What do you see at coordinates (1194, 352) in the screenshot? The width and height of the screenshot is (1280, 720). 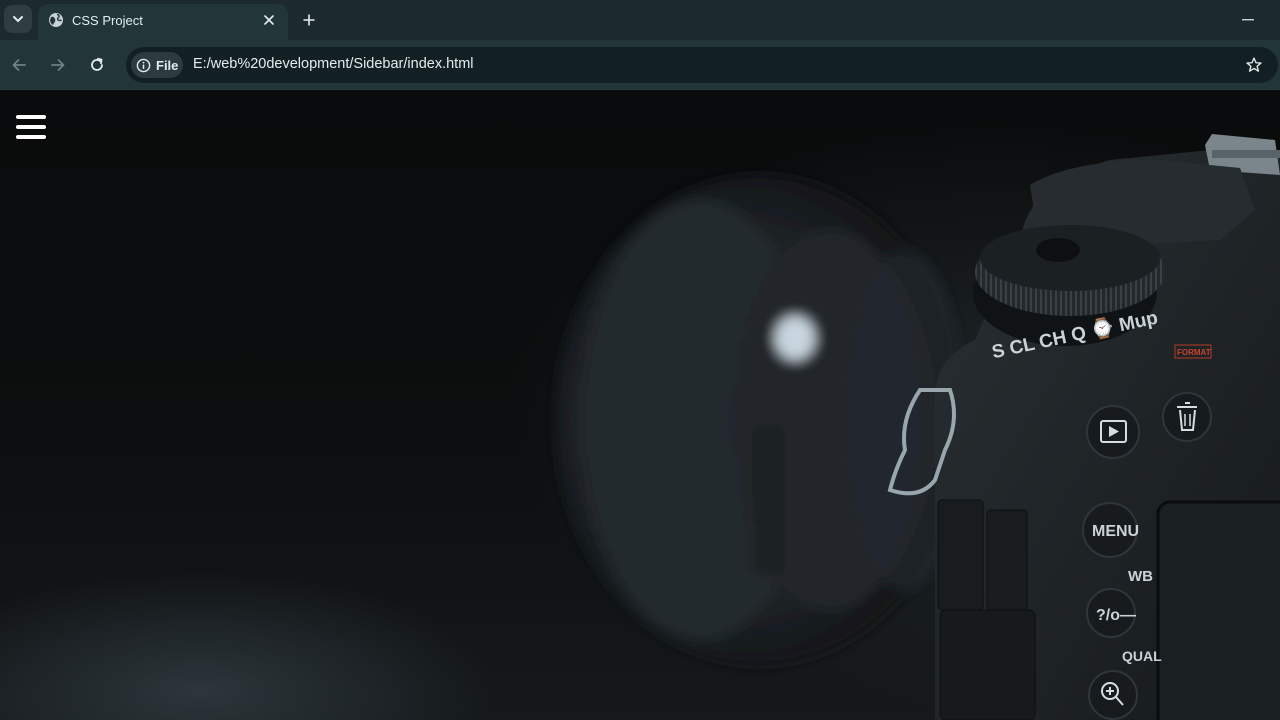 I see `format-label: FORMAT` at bounding box center [1194, 352].